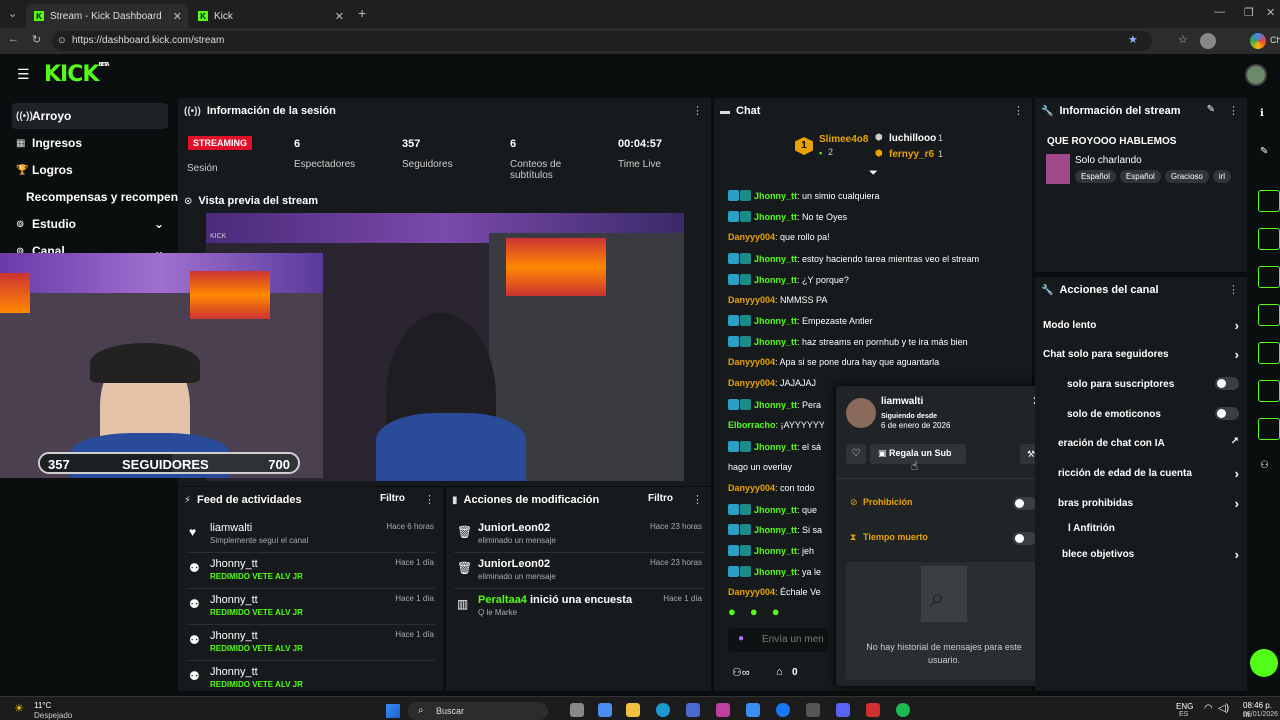  What do you see at coordinates (12, 13) in the screenshot?
I see `tab-list-icon: ⌄` at bounding box center [12, 13].